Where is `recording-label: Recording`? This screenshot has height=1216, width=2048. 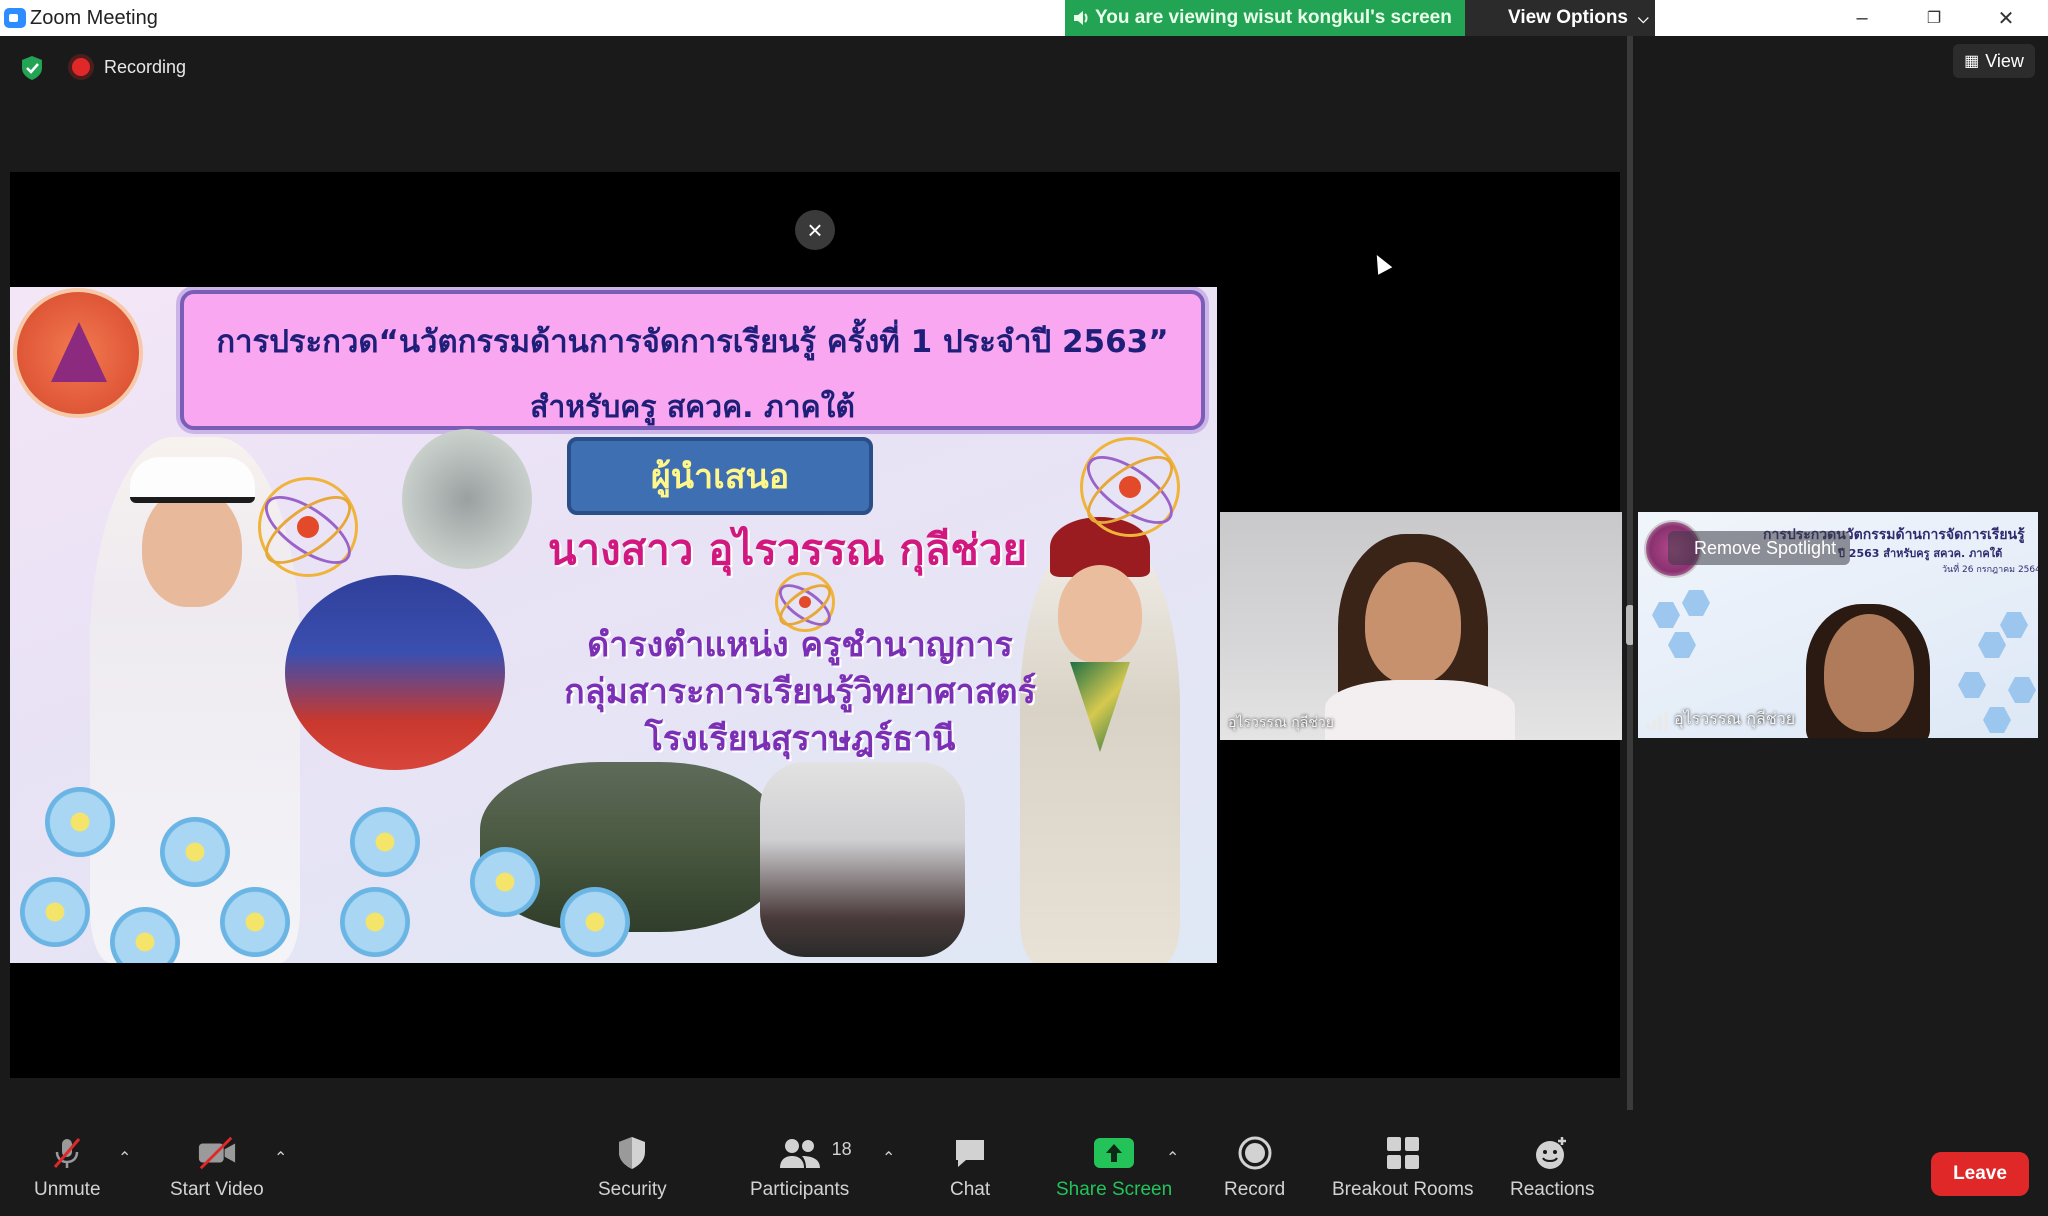
recording-label: Recording is located at coordinates (145, 67).